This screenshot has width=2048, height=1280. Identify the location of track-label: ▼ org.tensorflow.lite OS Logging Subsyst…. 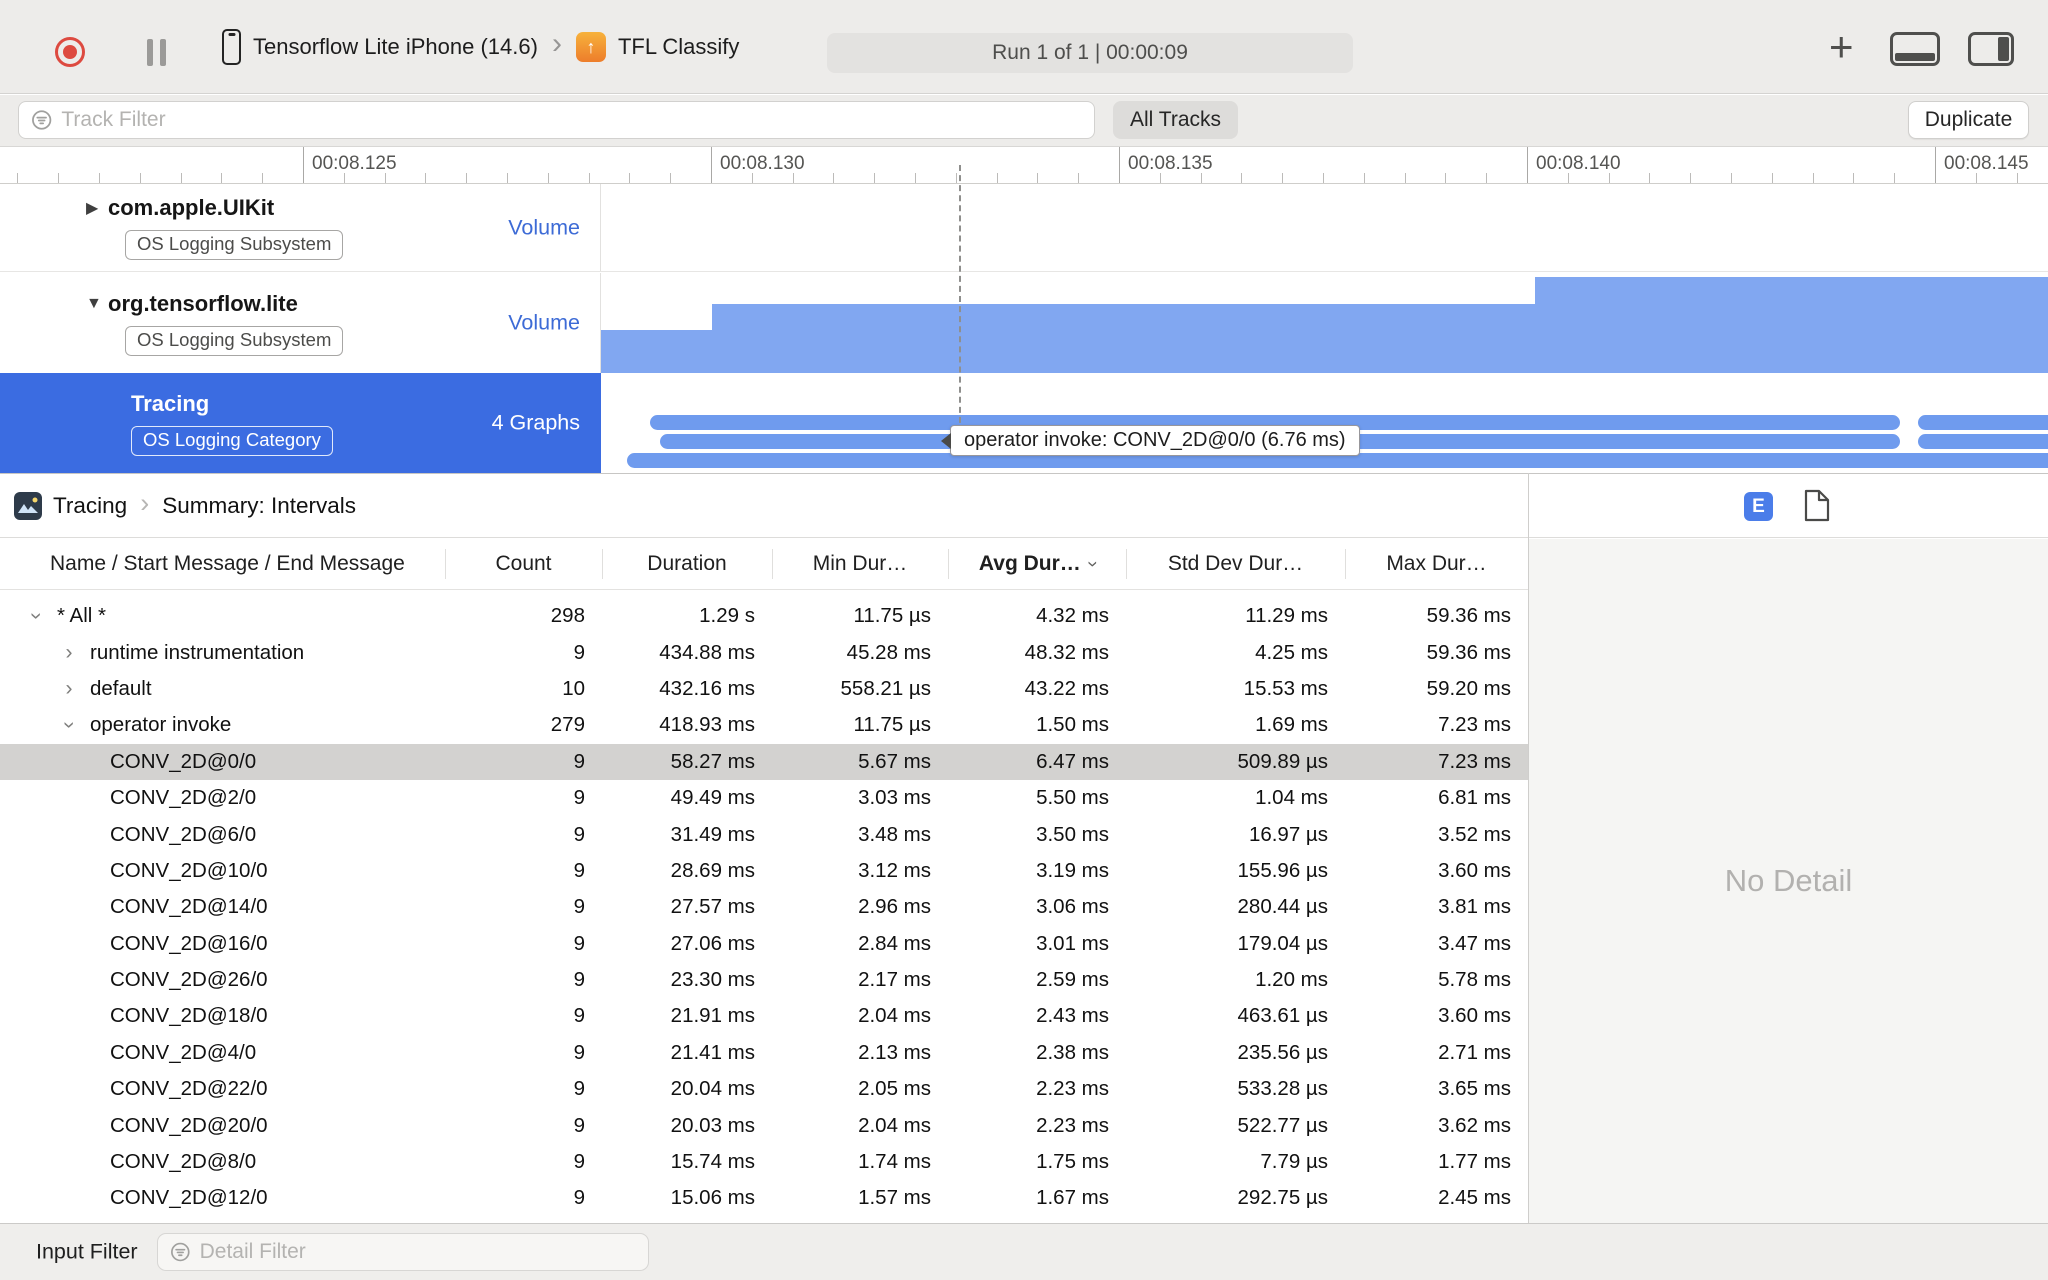
(300, 323).